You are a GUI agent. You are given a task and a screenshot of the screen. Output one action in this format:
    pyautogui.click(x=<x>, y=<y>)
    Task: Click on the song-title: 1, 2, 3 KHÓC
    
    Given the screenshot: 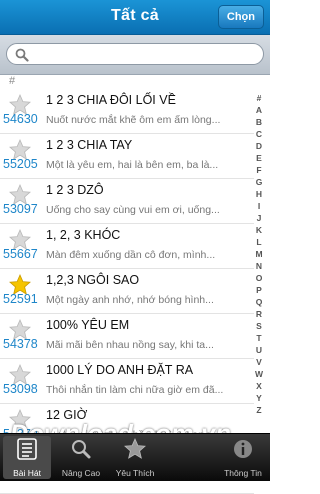 What is the action you would take?
    pyautogui.click(x=83, y=235)
    